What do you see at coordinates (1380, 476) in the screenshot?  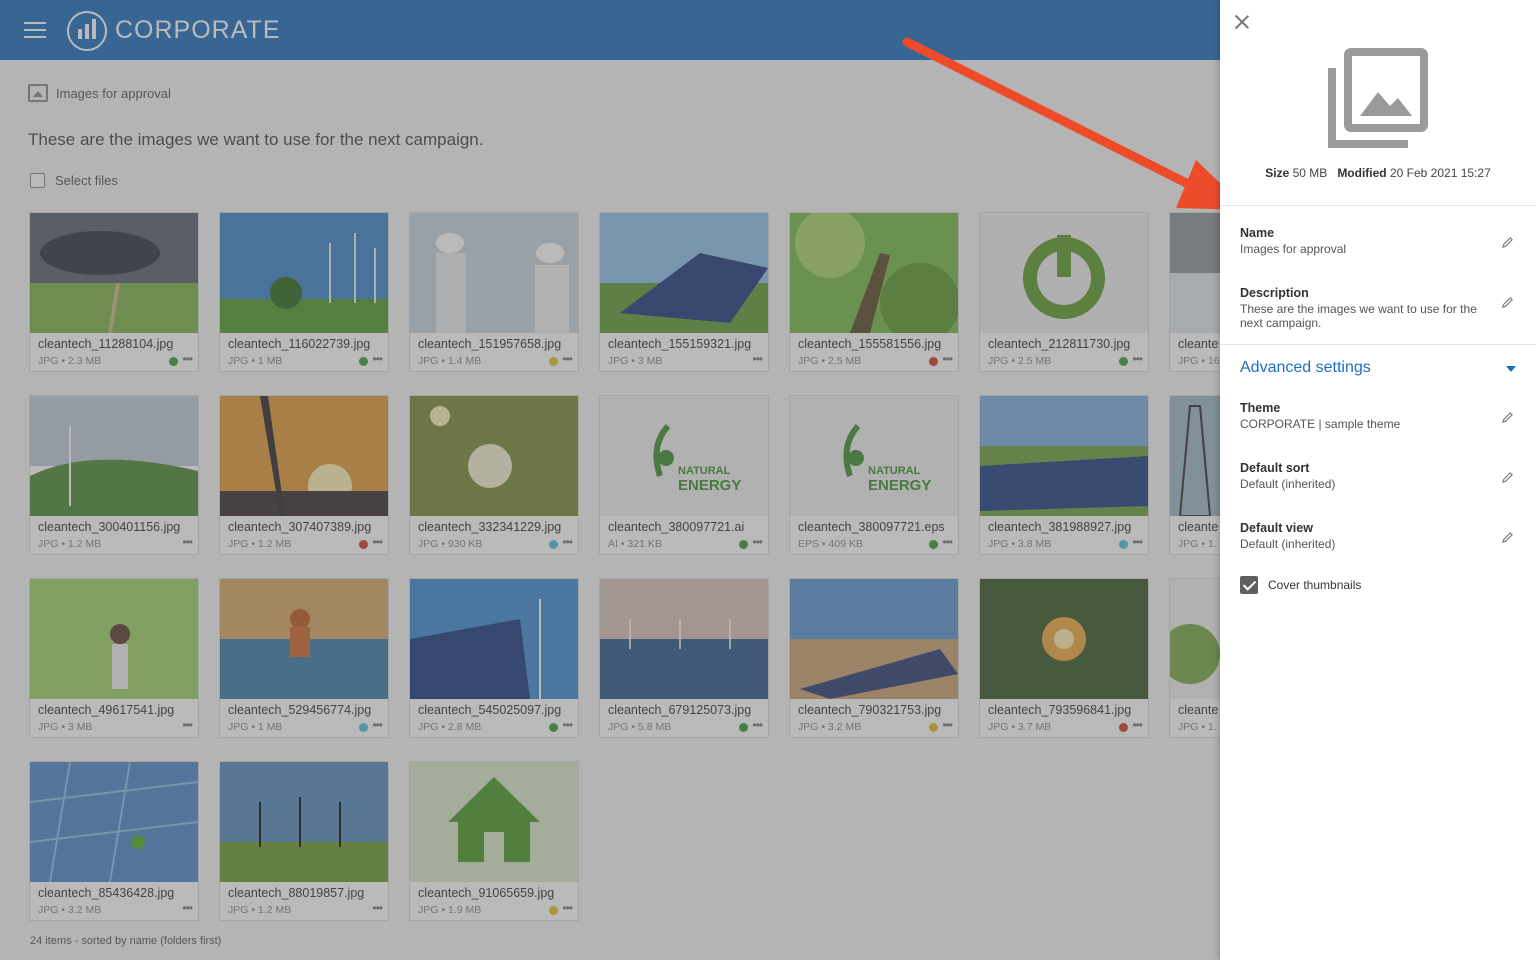 I see `default-sort-field: Default sort Default (inherited)` at bounding box center [1380, 476].